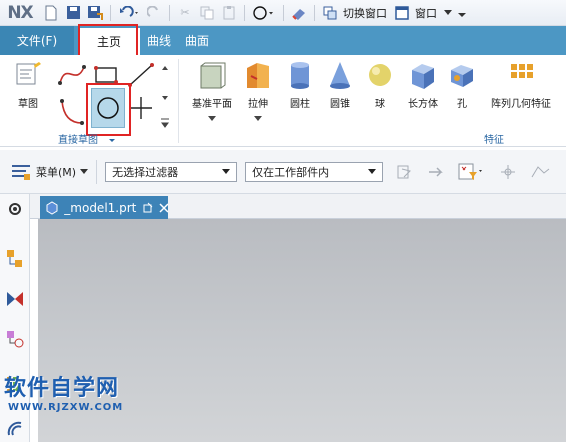 The image size is (566, 442). What do you see at coordinates (108, 40) in the screenshot?
I see `highlight-box-home-tab` at bounding box center [108, 40].